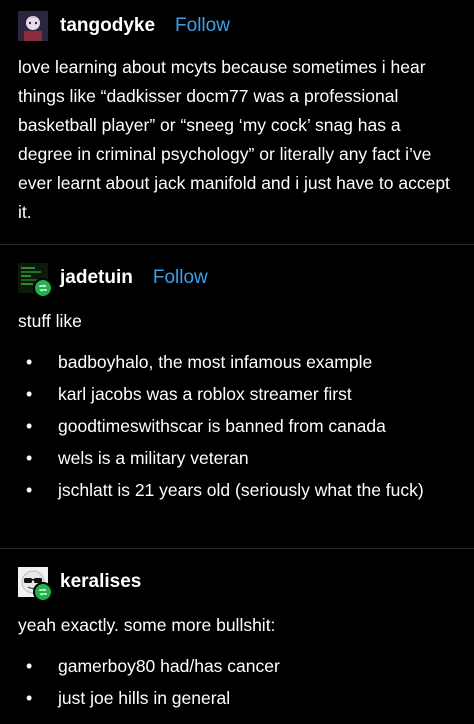 The image size is (474, 724). What do you see at coordinates (50, 321) in the screenshot?
I see `post-body: stuff like` at bounding box center [50, 321].